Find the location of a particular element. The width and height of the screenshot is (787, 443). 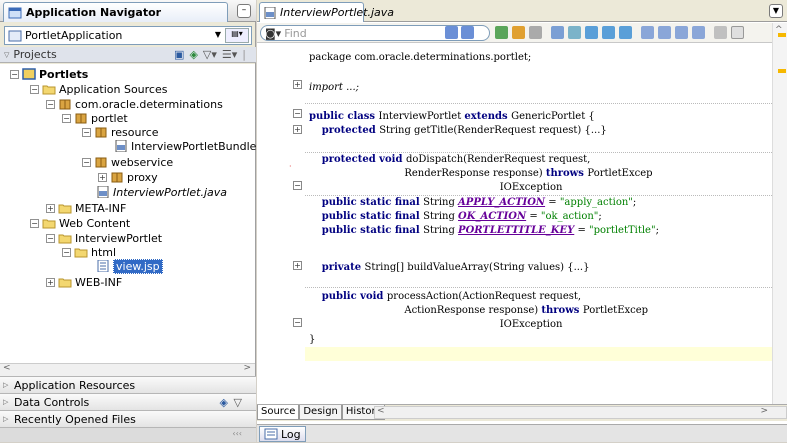

tree-node-interviewportlet-java: InterviewPortlet.java is located at coordinates (161, 192).